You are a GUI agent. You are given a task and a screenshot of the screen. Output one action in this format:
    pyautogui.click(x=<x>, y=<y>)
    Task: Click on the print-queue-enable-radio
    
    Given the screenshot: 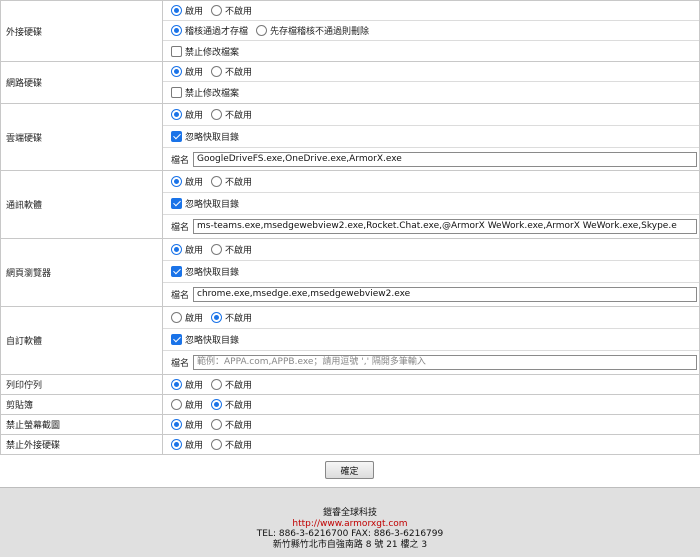 What is the action you would take?
    pyautogui.click(x=176, y=384)
    